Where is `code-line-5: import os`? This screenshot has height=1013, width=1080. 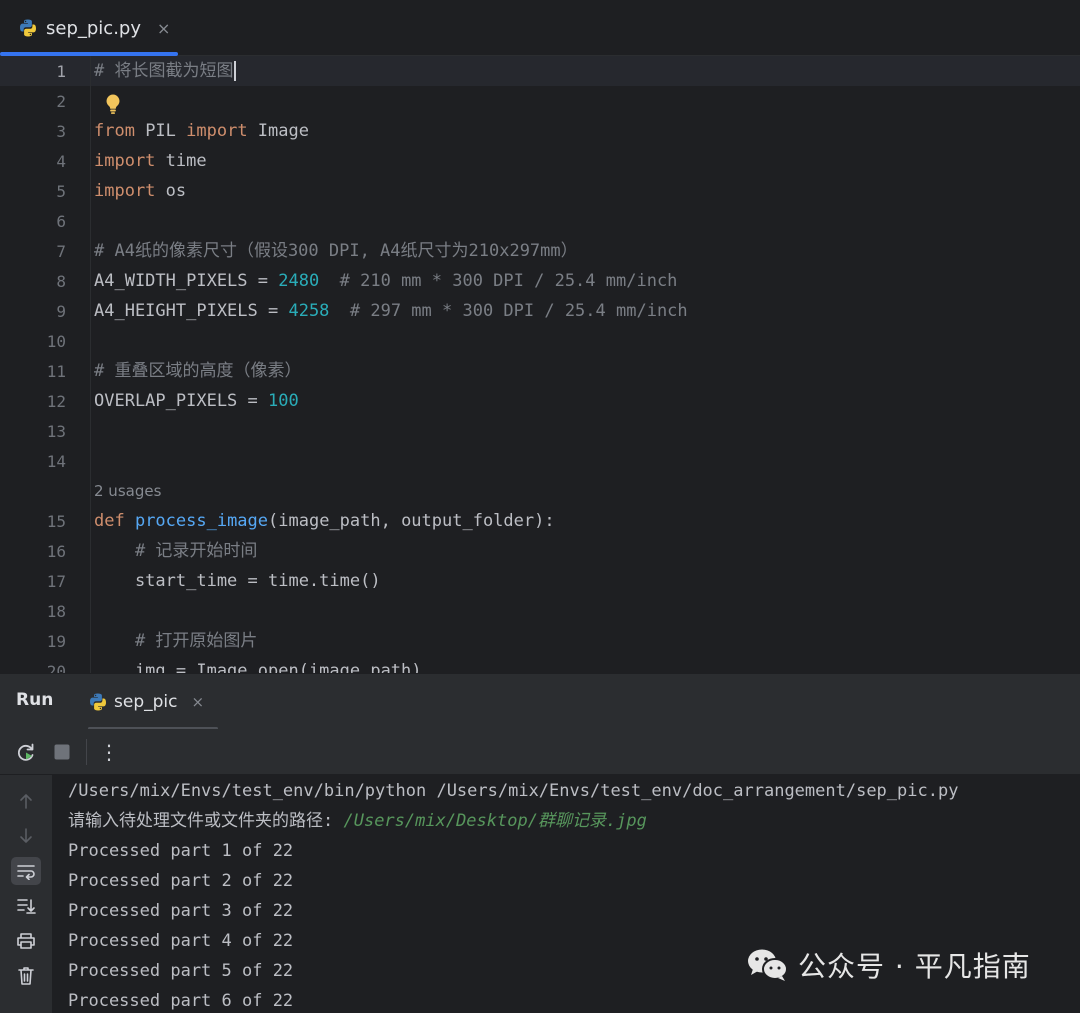 code-line-5: import os is located at coordinates (140, 191).